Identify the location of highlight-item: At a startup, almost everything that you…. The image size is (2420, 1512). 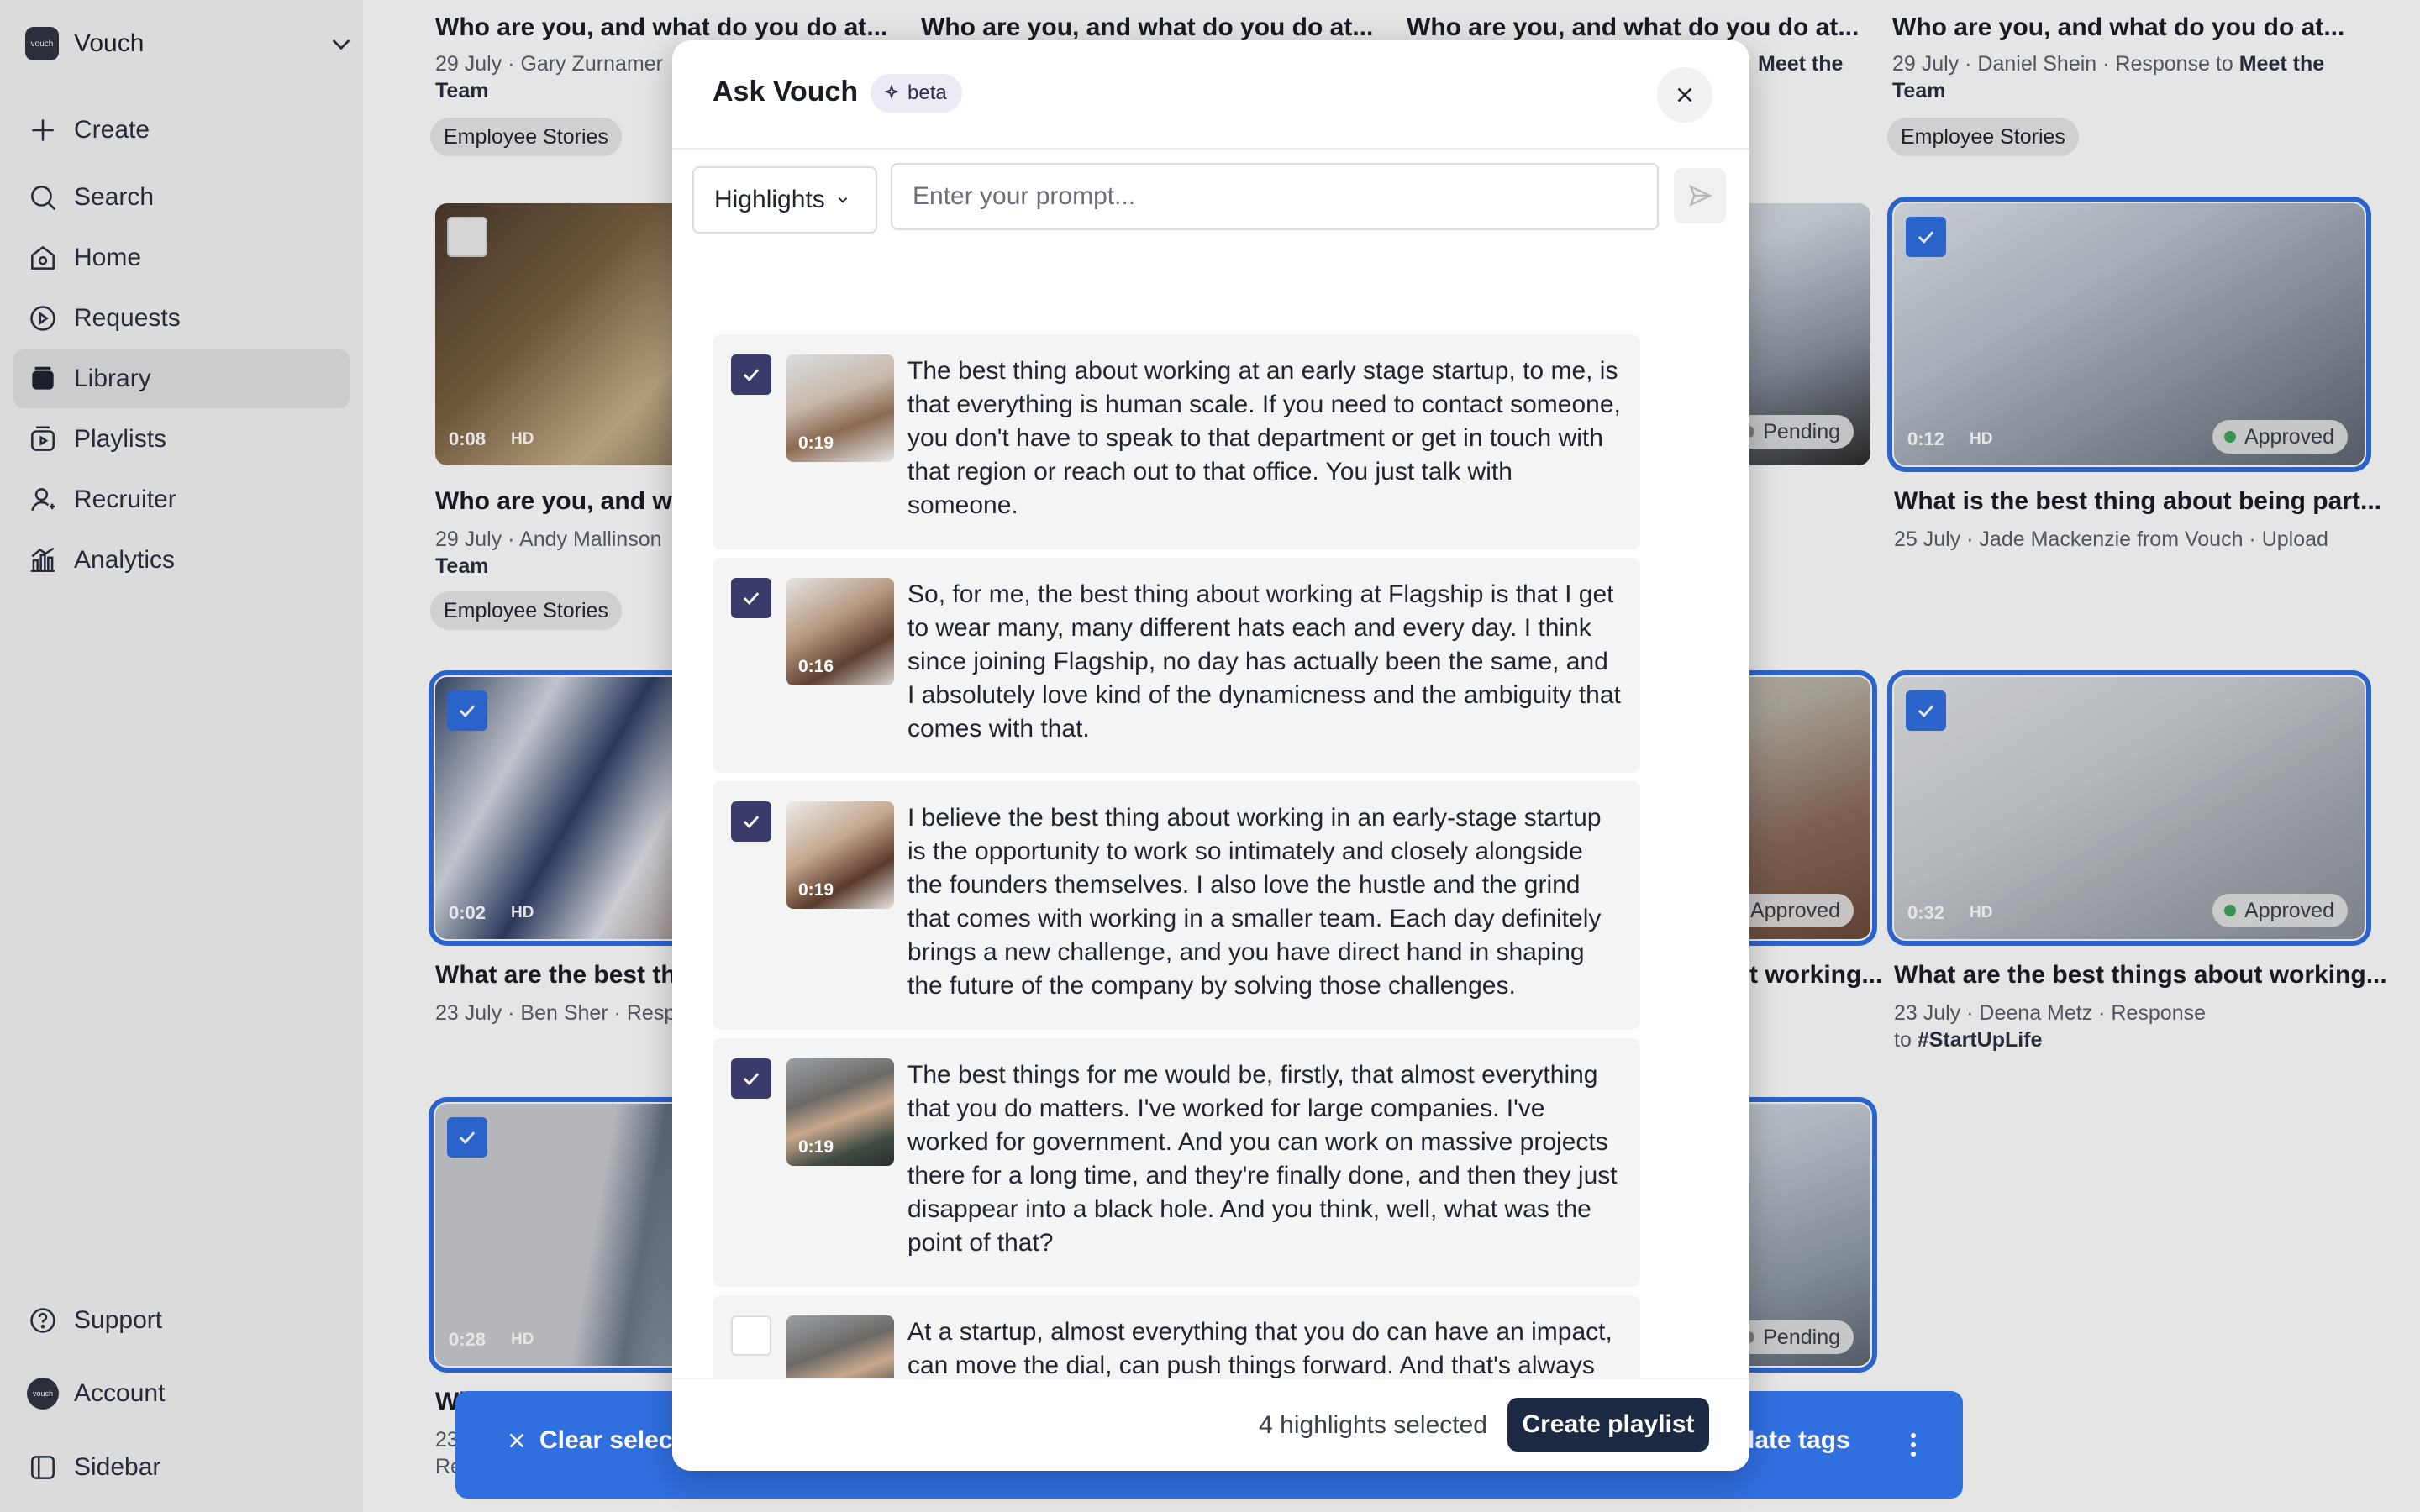
(1176, 1336).